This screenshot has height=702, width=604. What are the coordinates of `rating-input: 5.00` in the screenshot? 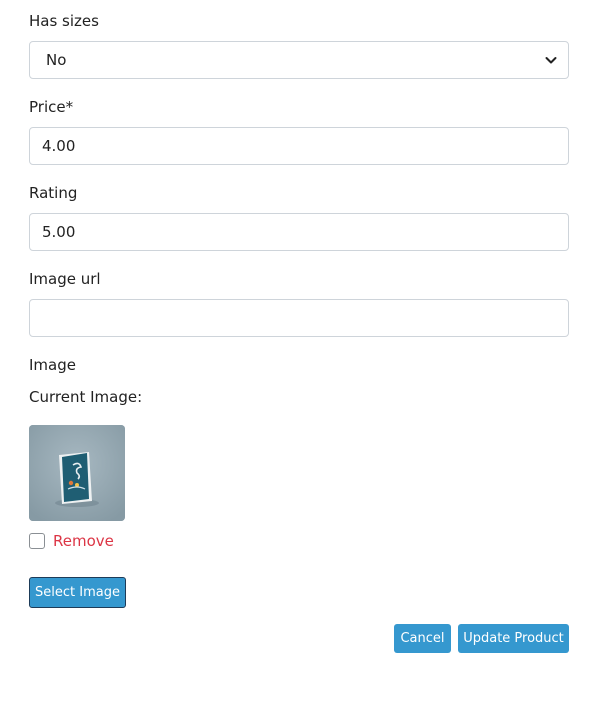 It's located at (299, 232).